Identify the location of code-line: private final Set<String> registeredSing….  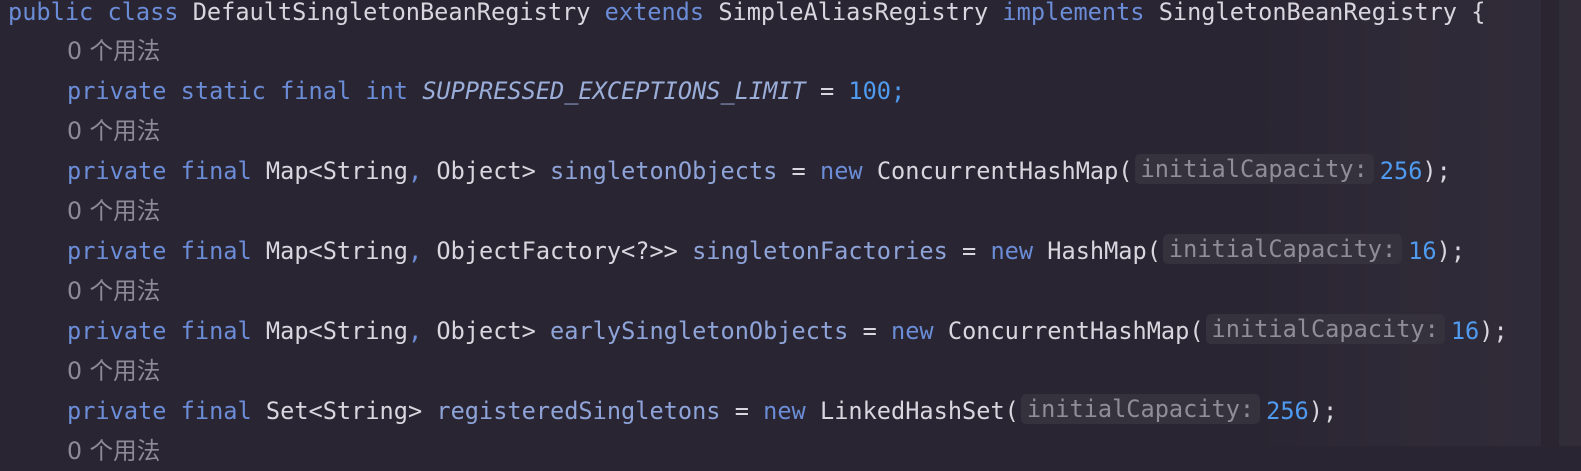
(702, 411).